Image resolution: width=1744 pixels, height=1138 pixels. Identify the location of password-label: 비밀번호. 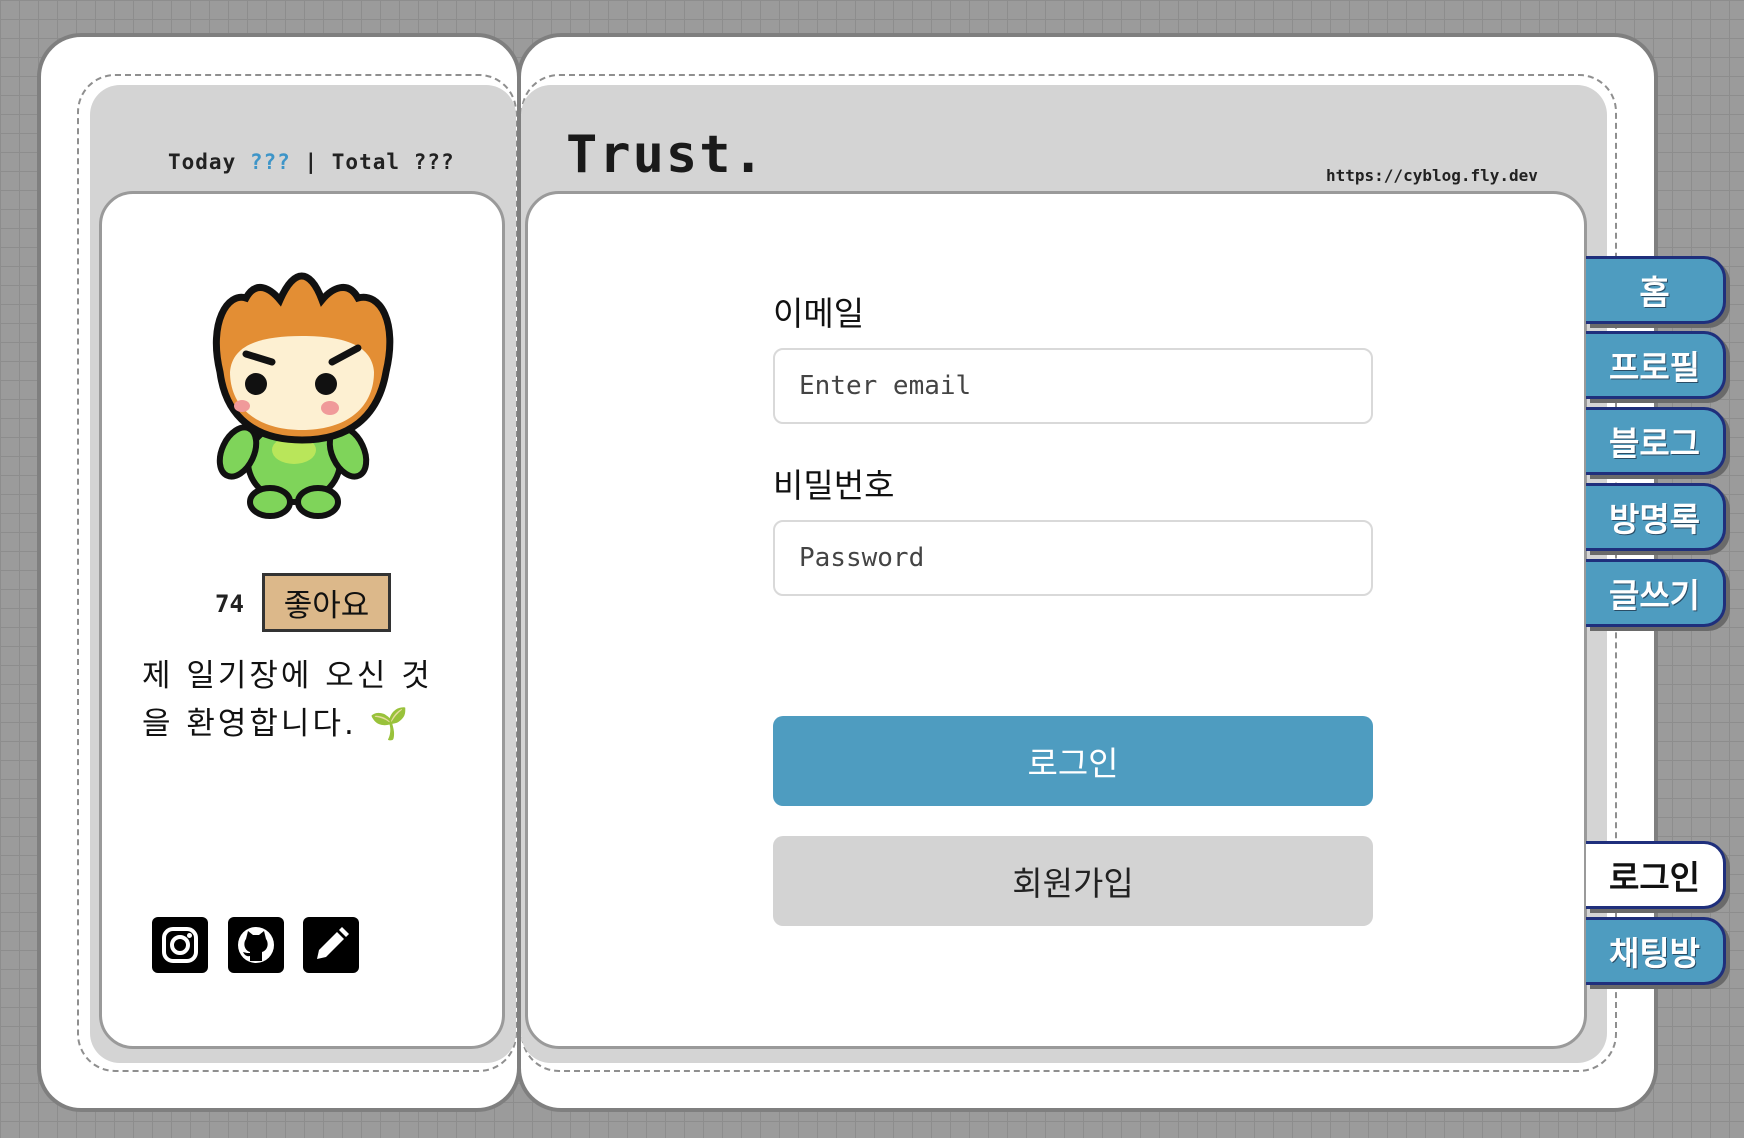
(834, 485).